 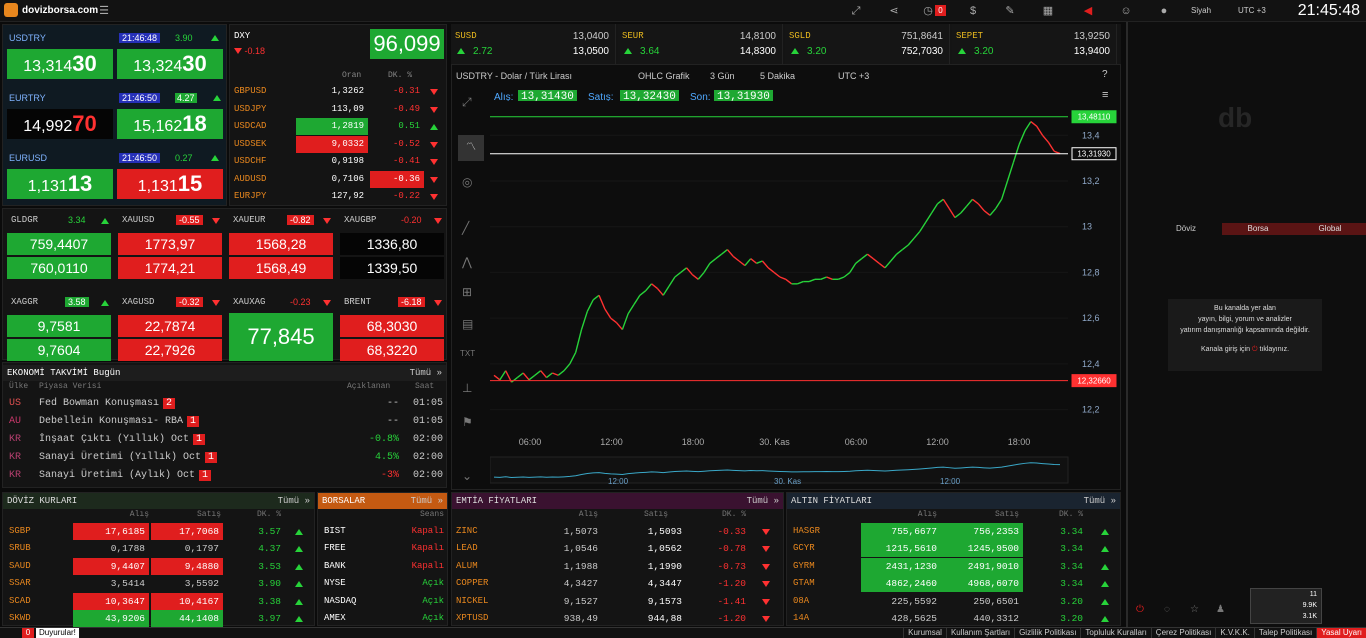 I want to click on calendar-row: KR İnşaat Çıktı (Yıllık) Oct 1 -0.8% 02:00, so click(x=224, y=439).